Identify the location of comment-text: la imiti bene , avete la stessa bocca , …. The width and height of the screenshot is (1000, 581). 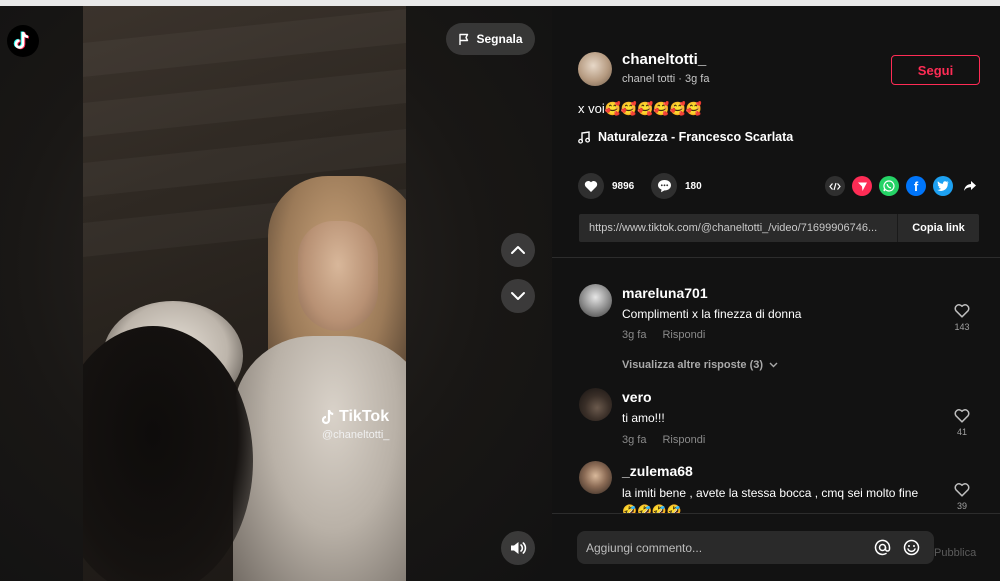
(770, 499).